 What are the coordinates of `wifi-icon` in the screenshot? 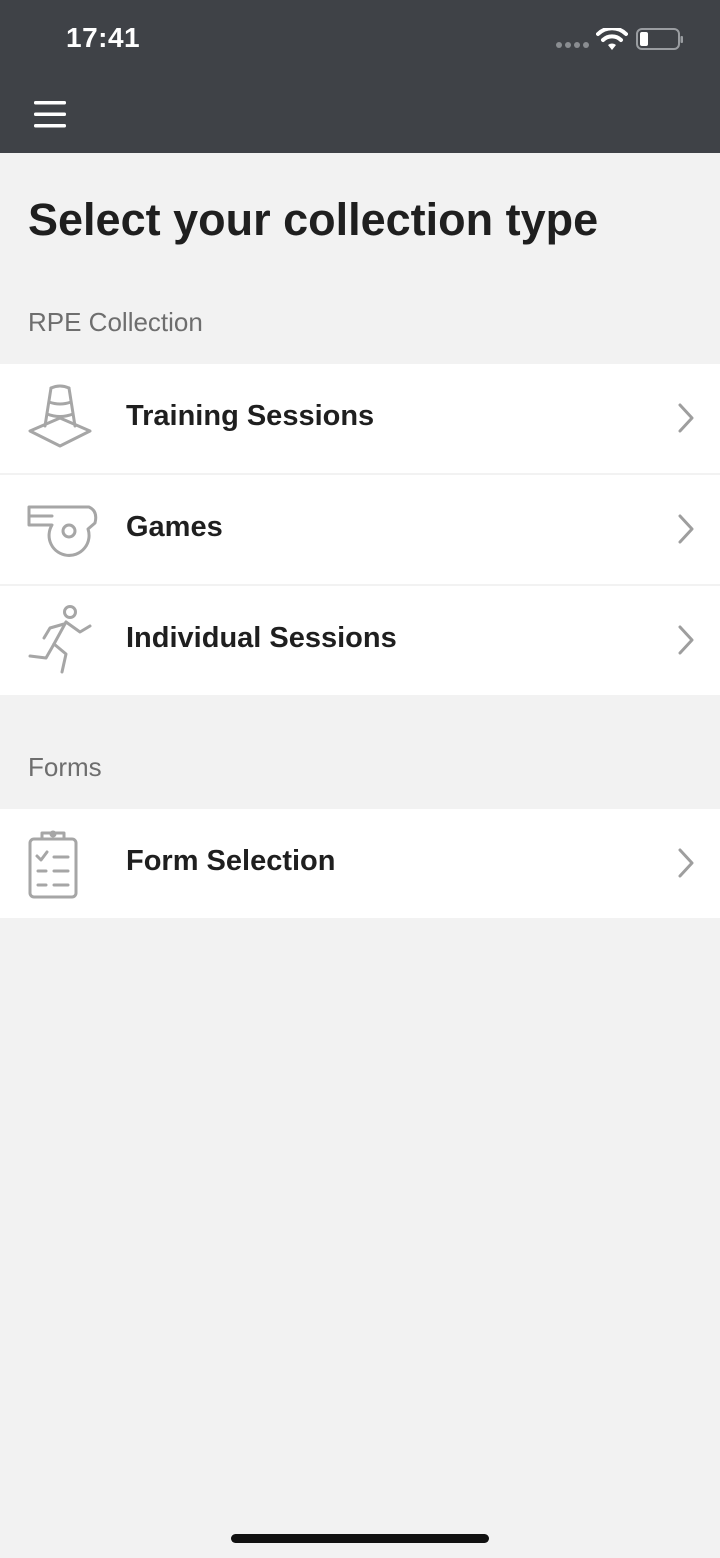 It's located at (612, 39).